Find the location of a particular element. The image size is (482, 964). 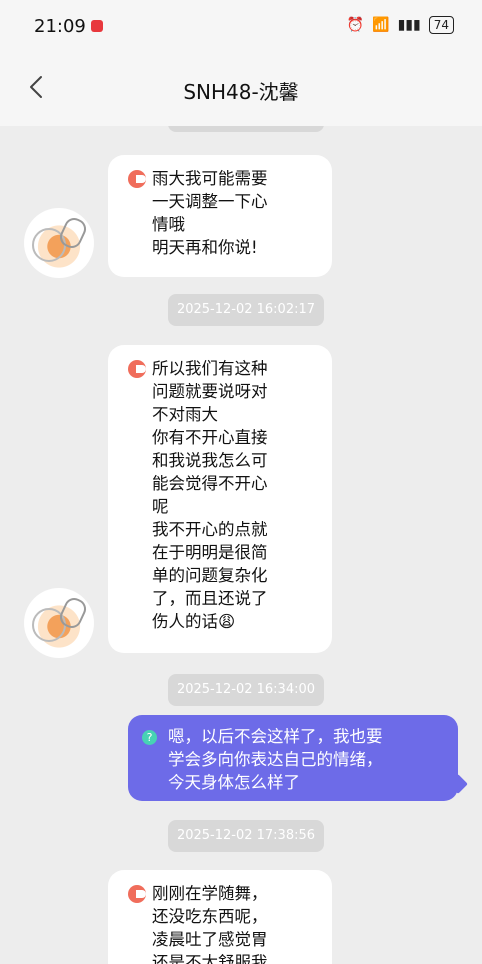

message-bubble-outgoing: ? 嗯，以后不会这样了，我也要 学会多向你表达自己的情绪， 今天身体怎么样了 is located at coordinates (293, 758).